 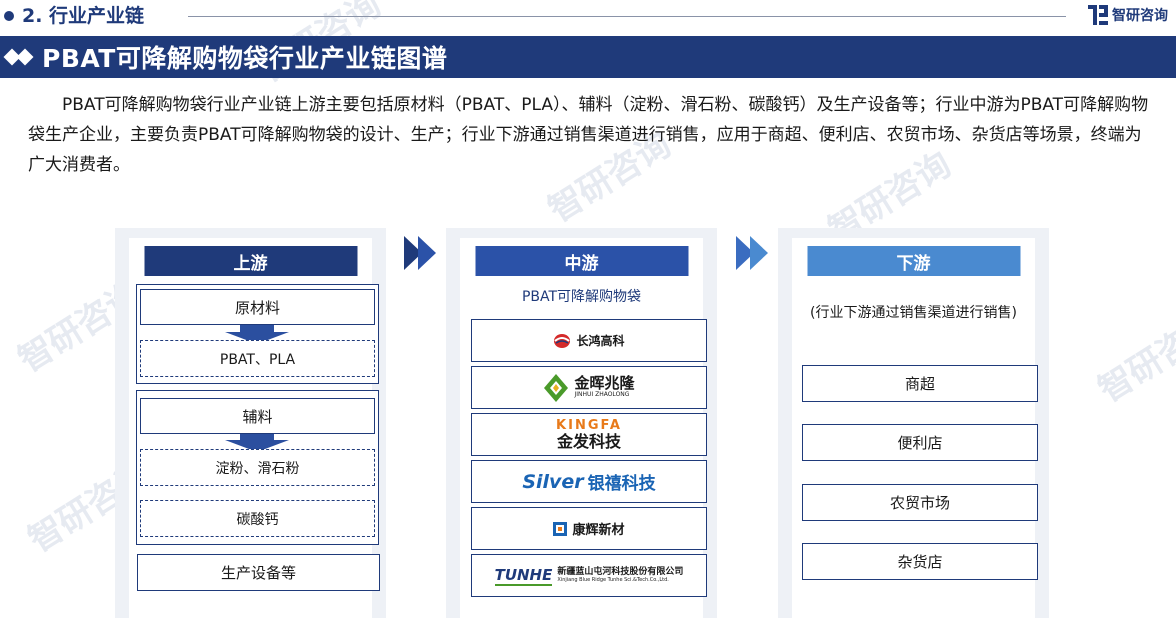 I want to click on brand-logo: 智研咨询, so click(x=1128, y=15).